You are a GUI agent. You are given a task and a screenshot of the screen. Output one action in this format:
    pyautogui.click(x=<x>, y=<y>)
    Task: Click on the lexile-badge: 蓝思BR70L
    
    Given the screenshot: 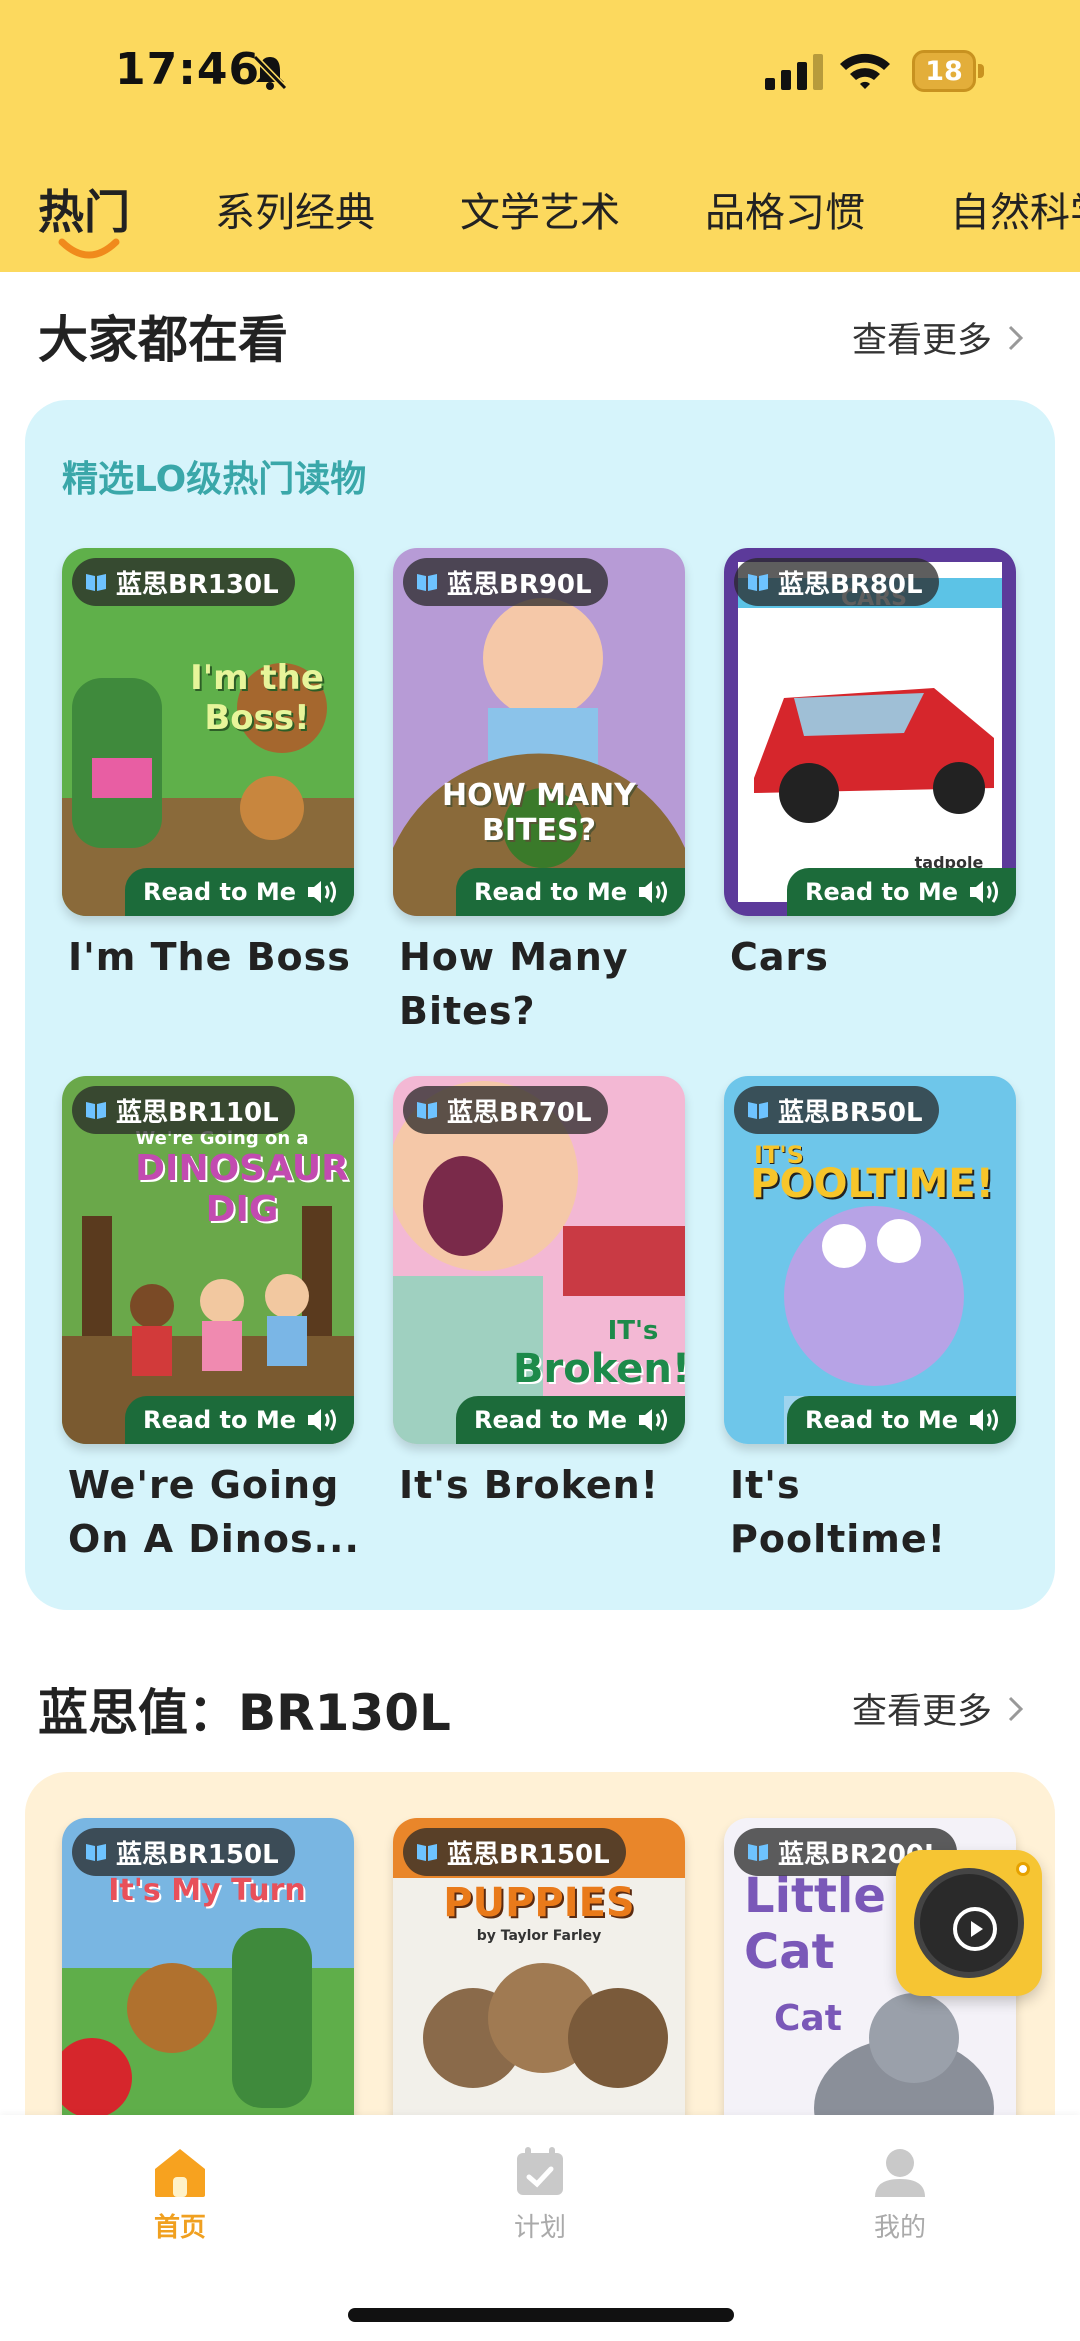 What is the action you would take?
    pyautogui.click(x=505, y=1110)
    